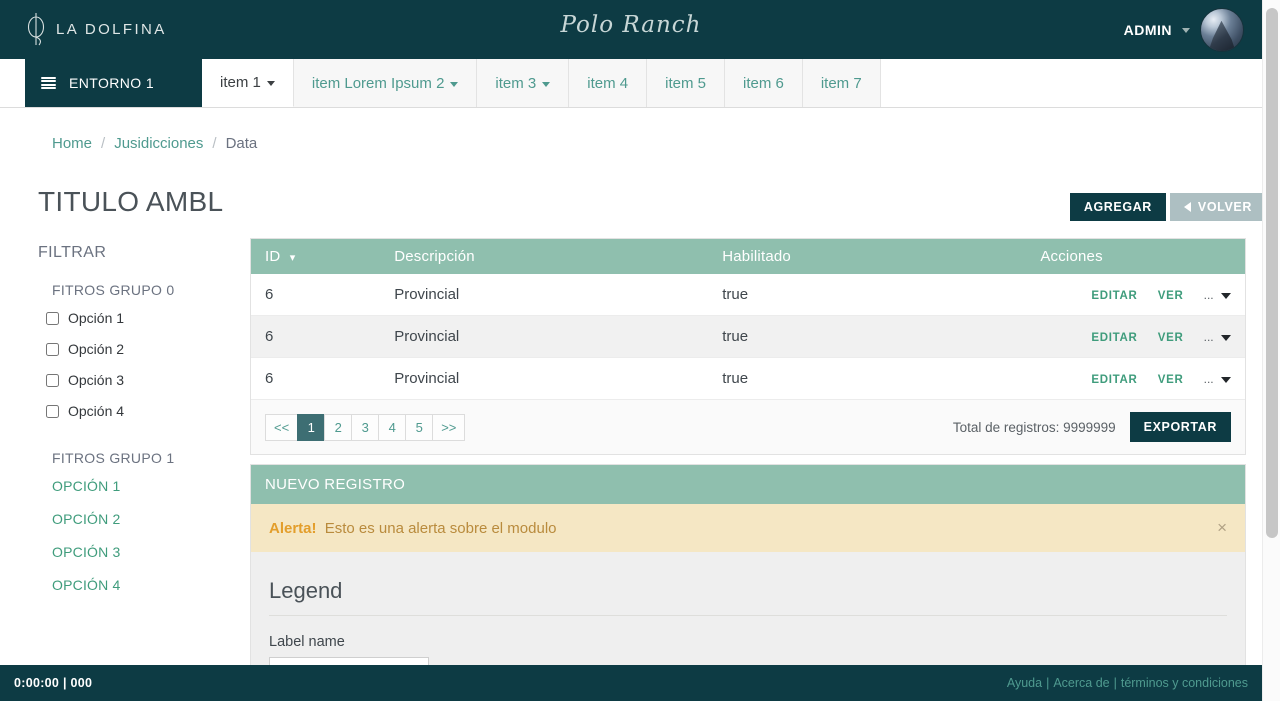 This screenshot has height=701, width=1280. I want to click on column-header-habilitado: Habilitado, so click(867, 256).